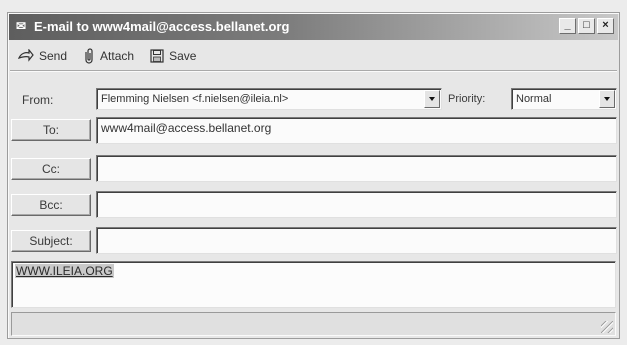 The image size is (627, 345). I want to click on priority-label: Priority:, so click(467, 99).